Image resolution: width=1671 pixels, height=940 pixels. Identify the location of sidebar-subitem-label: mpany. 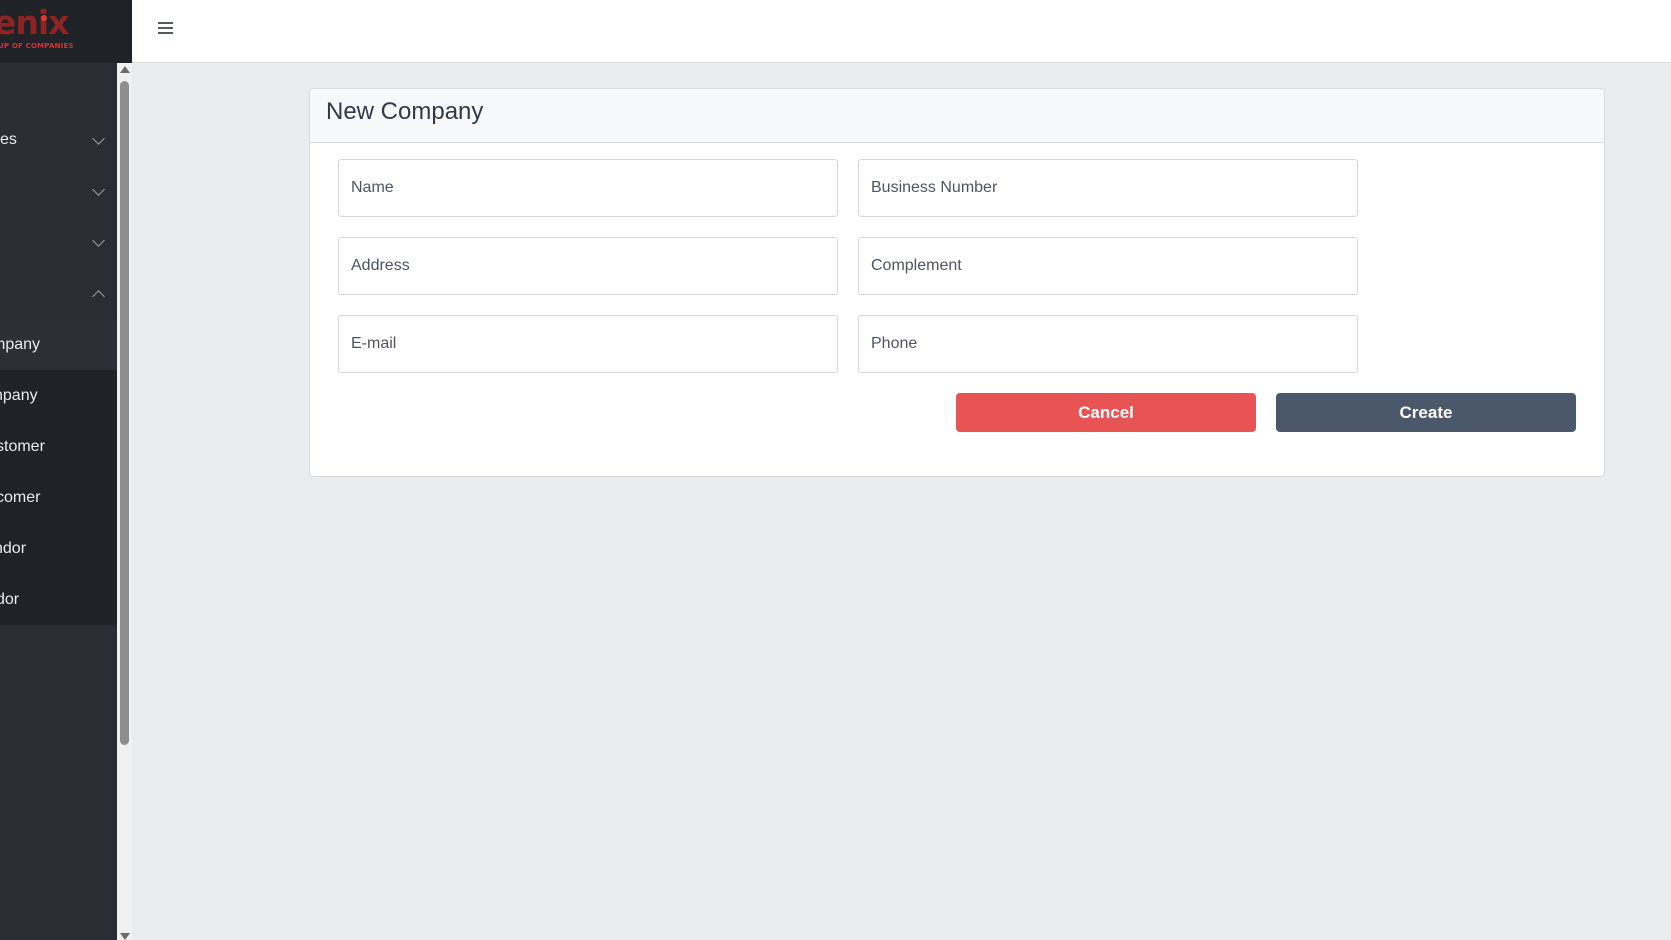
(20, 344).